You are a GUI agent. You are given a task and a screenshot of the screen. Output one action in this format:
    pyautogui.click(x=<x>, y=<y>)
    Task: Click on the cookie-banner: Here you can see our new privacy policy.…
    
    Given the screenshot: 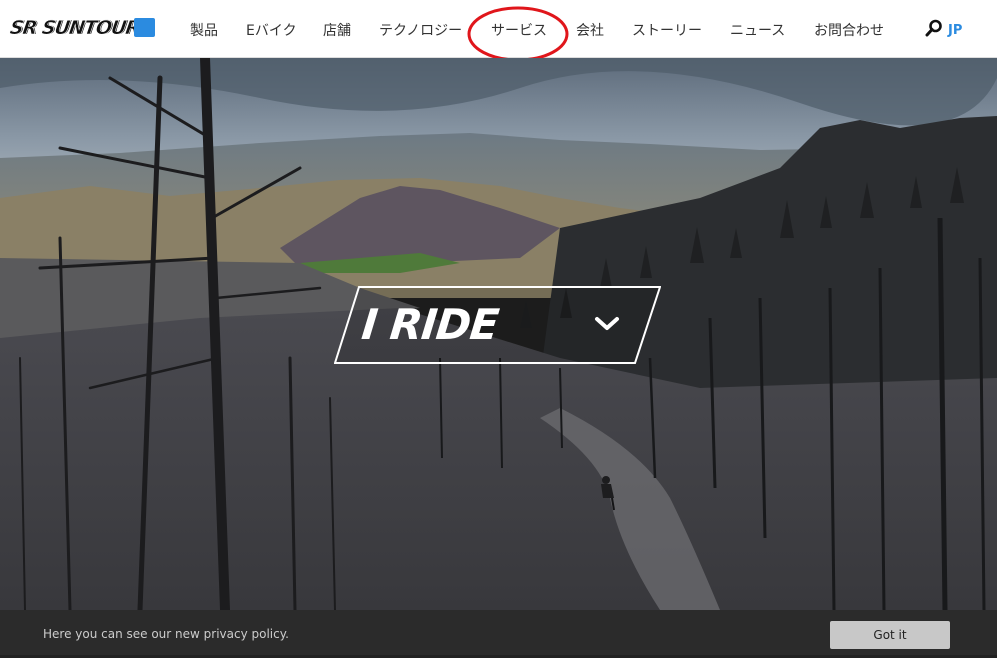 What is the action you would take?
    pyautogui.click(x=498, y=632)
    